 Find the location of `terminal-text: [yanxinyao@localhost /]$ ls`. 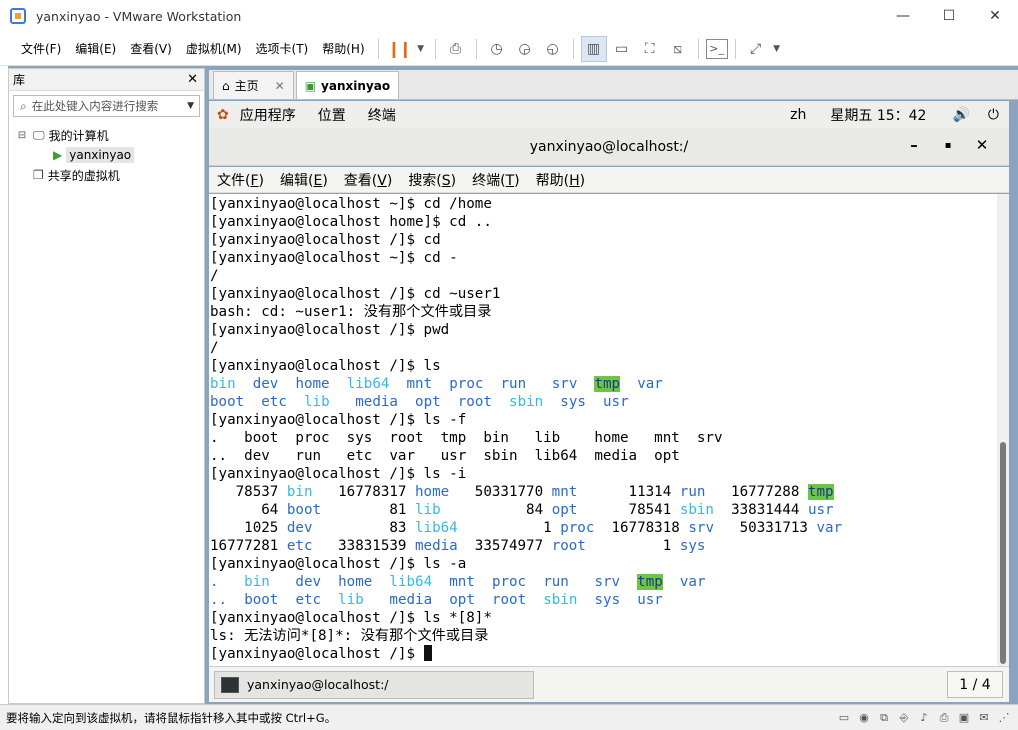

terminal-text: [yanxinyao@localhost /]$ ls is located at coordinates (325, 366).